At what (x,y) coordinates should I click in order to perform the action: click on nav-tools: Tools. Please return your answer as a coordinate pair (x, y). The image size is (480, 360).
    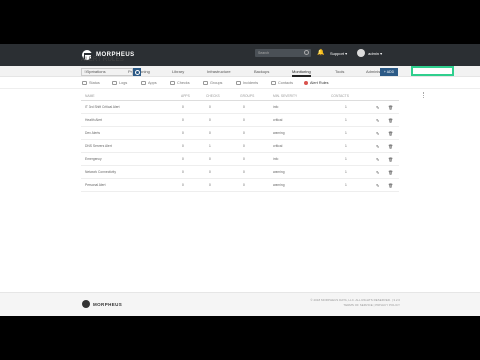
    Looking at the image, I should click on (339, 71).